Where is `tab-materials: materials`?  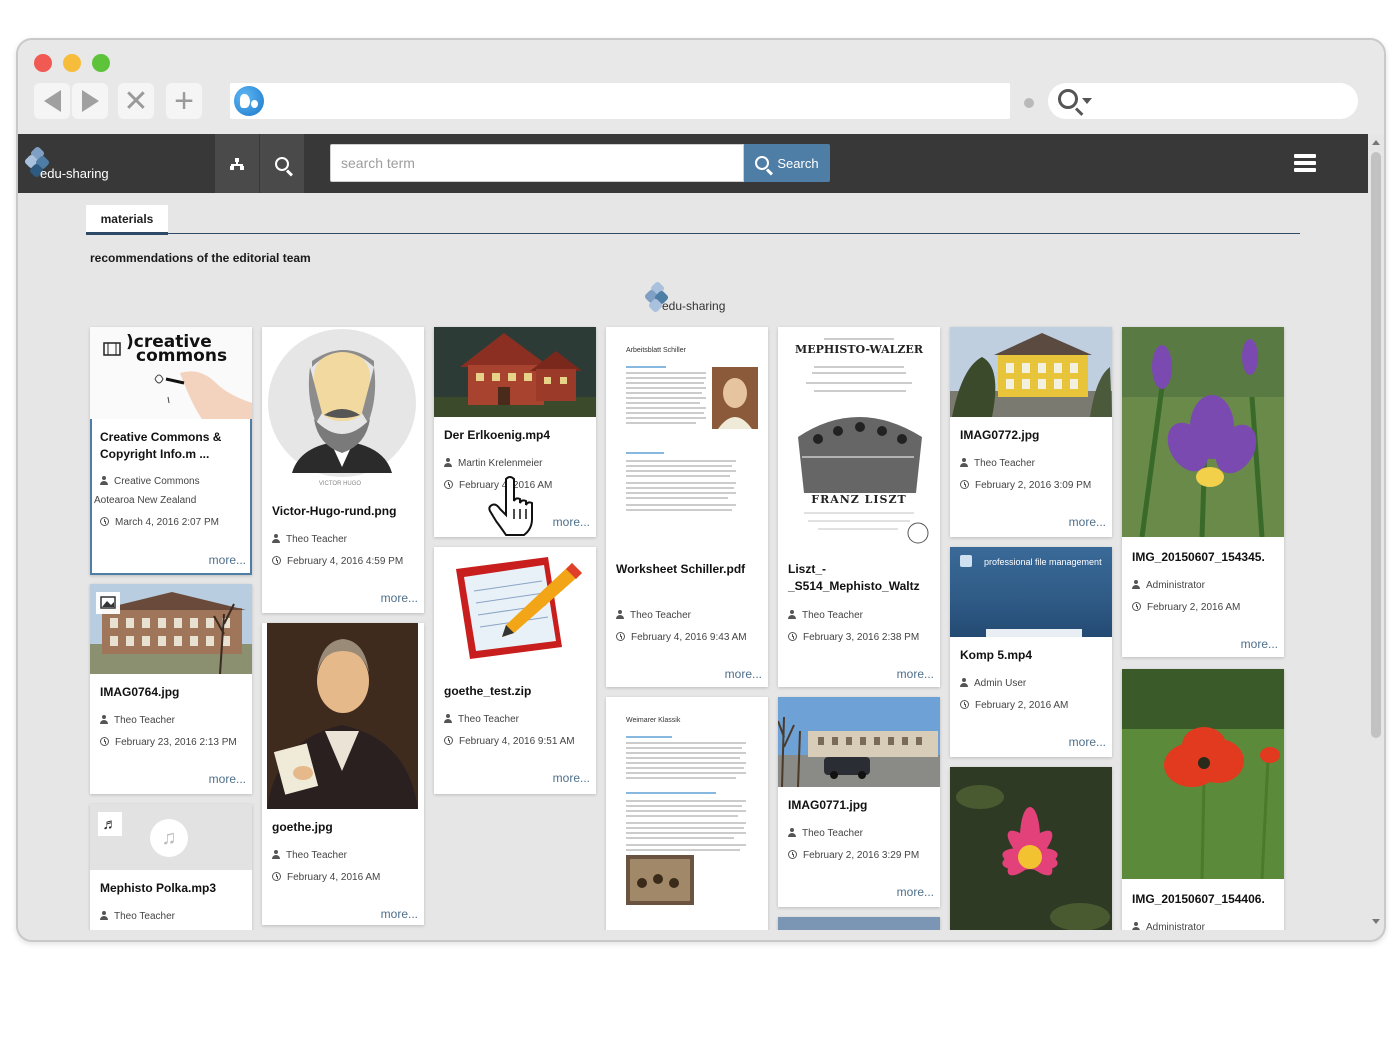 tab-materials: materials is located at coordinates (127, 220).